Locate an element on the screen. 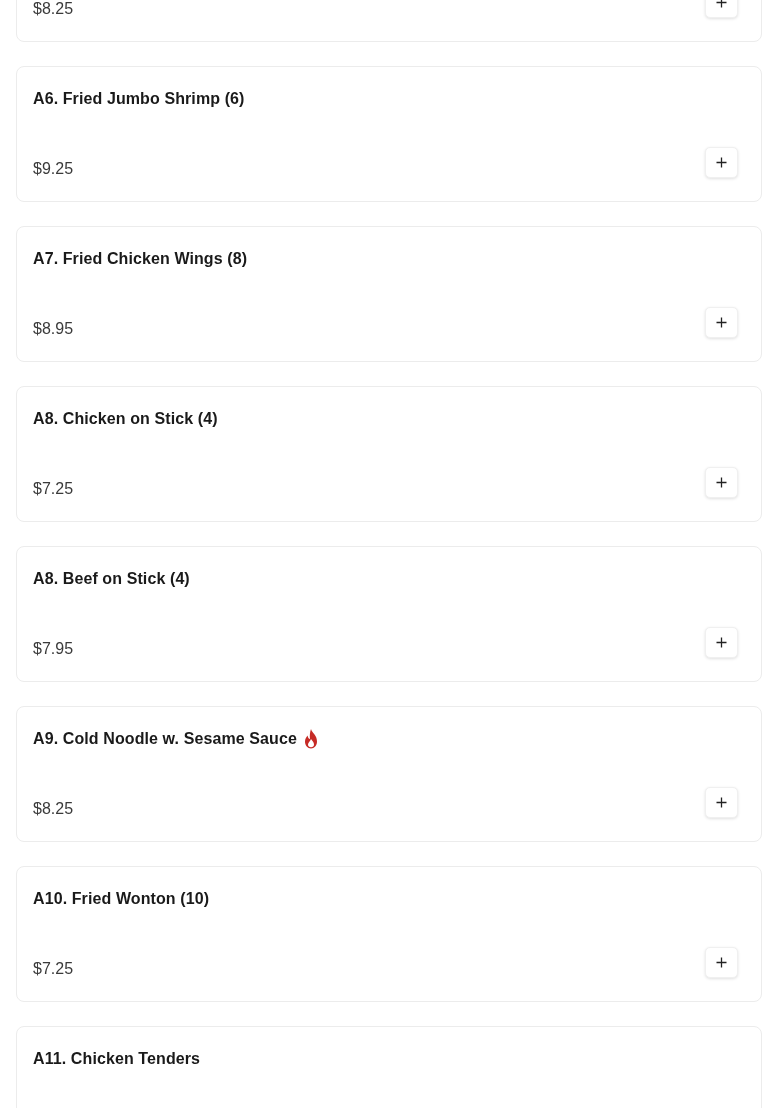 Image resolution: width=778 pixels, height=1108 pixels. item-price: $7.95 is located at coordinates (53, 649).